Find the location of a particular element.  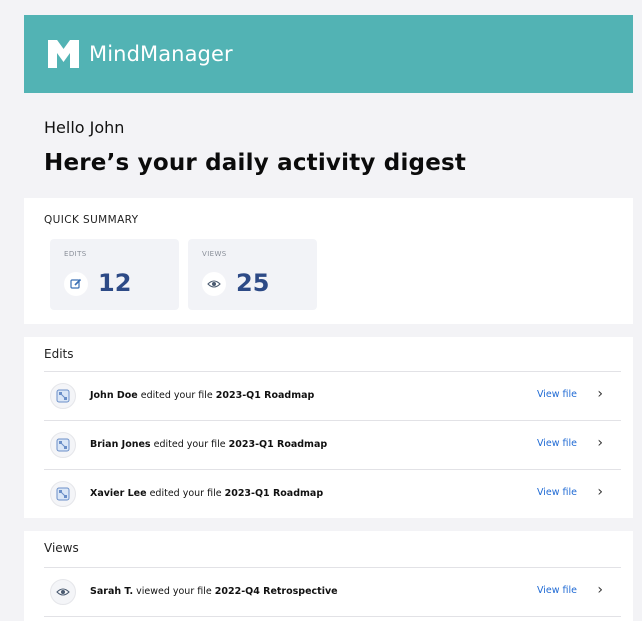

activity-file-name: 2022-Q4 Retrospective is located at coordinates (276, 591).